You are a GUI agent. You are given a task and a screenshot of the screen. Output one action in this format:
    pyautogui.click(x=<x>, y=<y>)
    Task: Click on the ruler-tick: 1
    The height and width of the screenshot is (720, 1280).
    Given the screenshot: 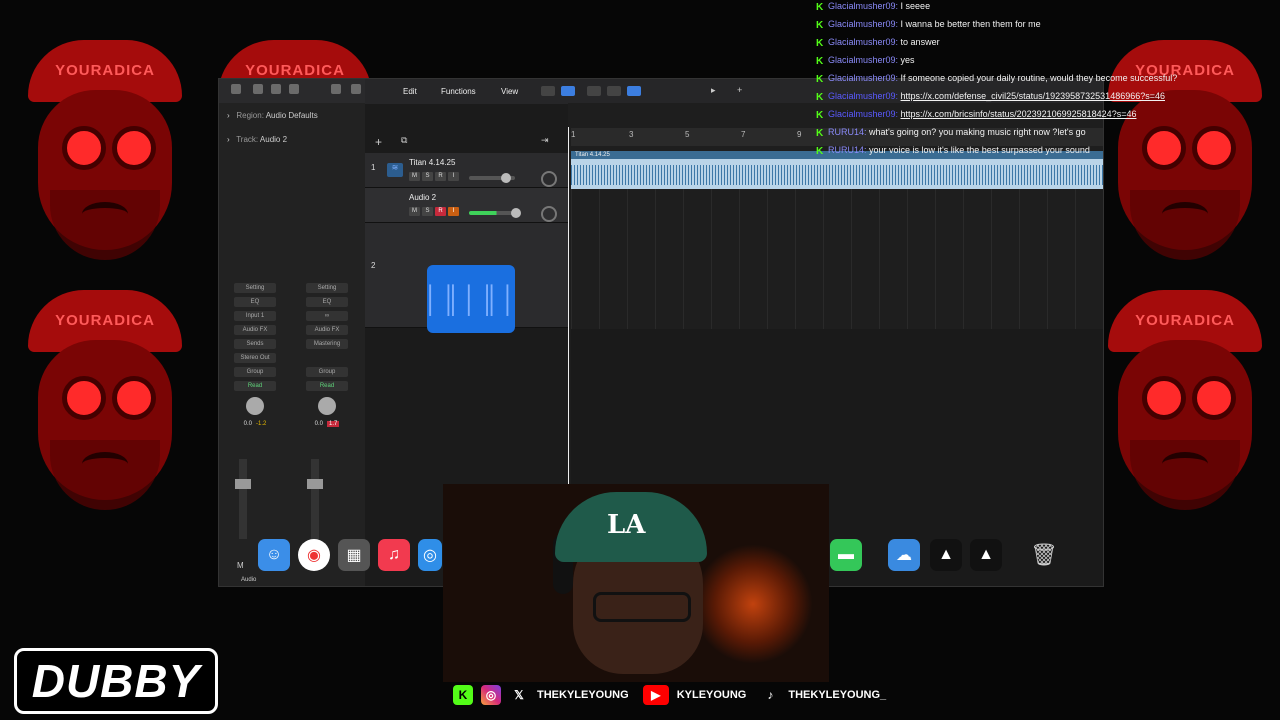 What is the action you would take?
    pyautogui.click(x=573, y=134)
    